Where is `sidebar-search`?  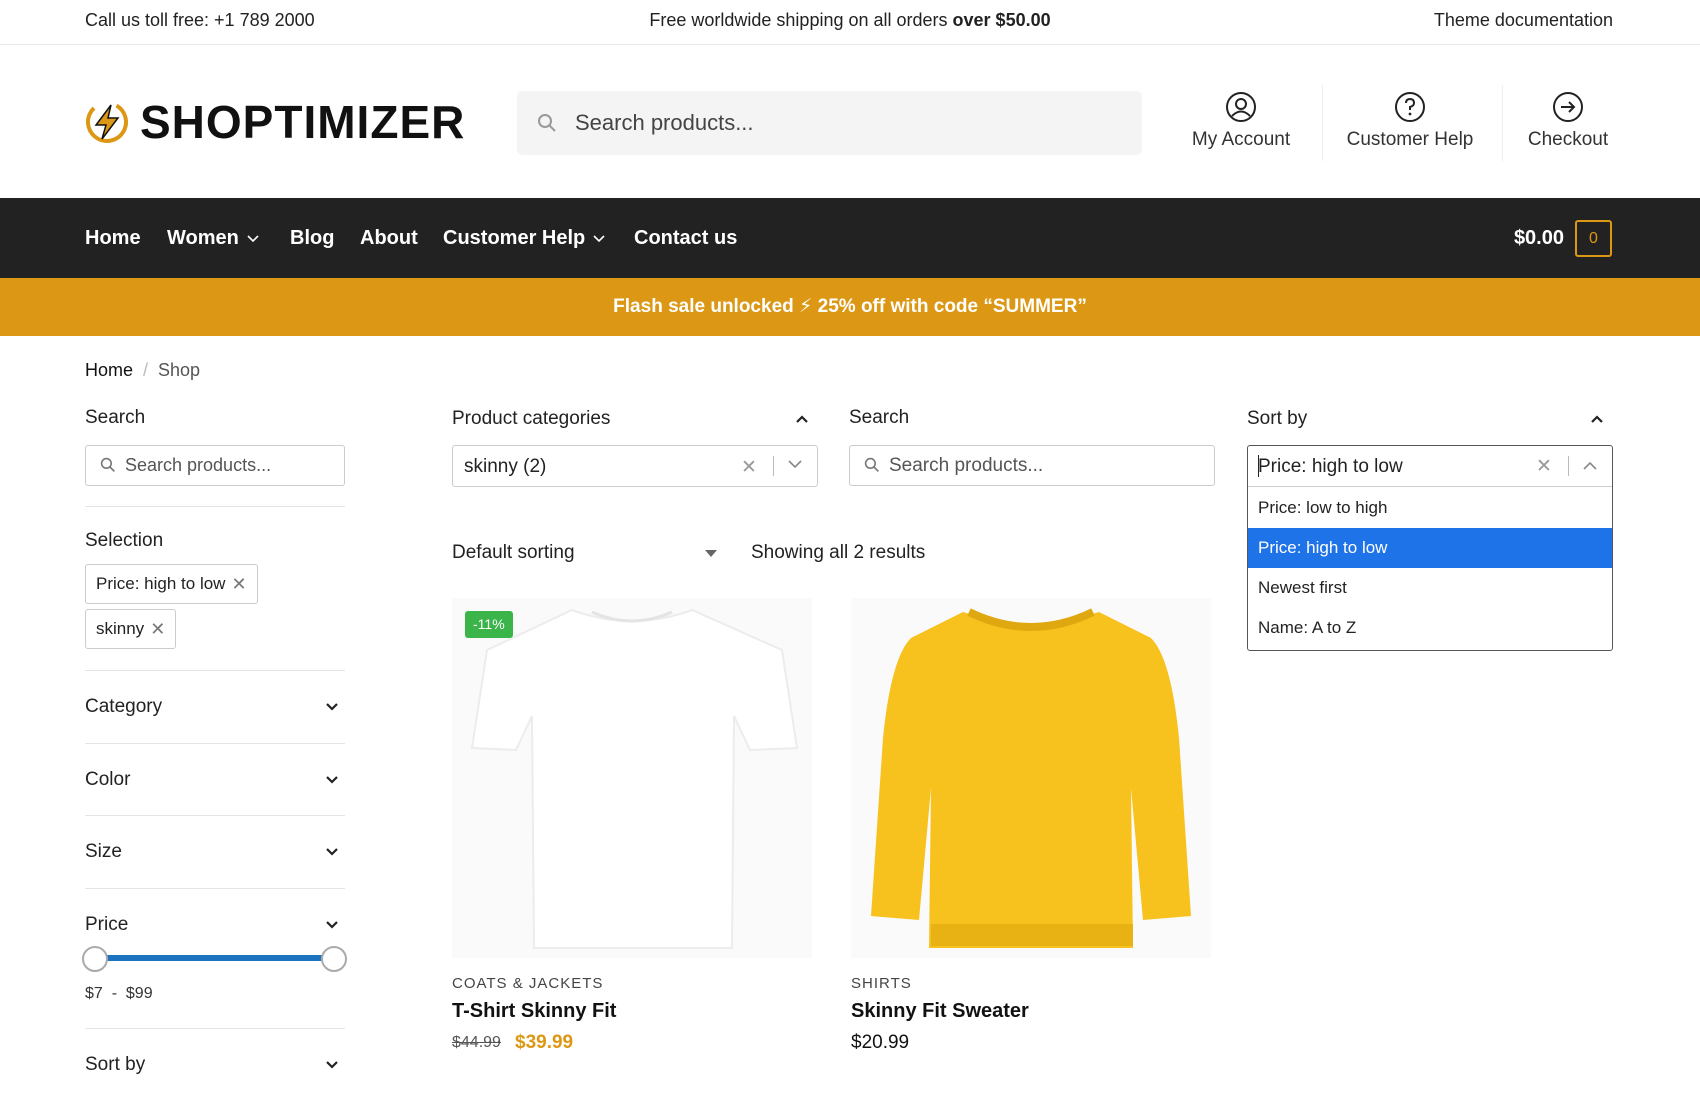 sidebar-search is located at coordinates (215, 465).